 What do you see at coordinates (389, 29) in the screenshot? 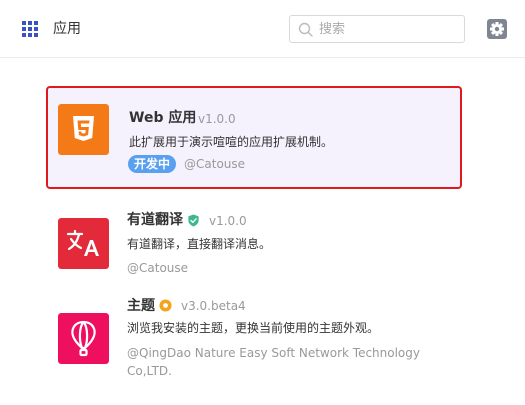
I see `search-input` at bounding box center [389, 29].